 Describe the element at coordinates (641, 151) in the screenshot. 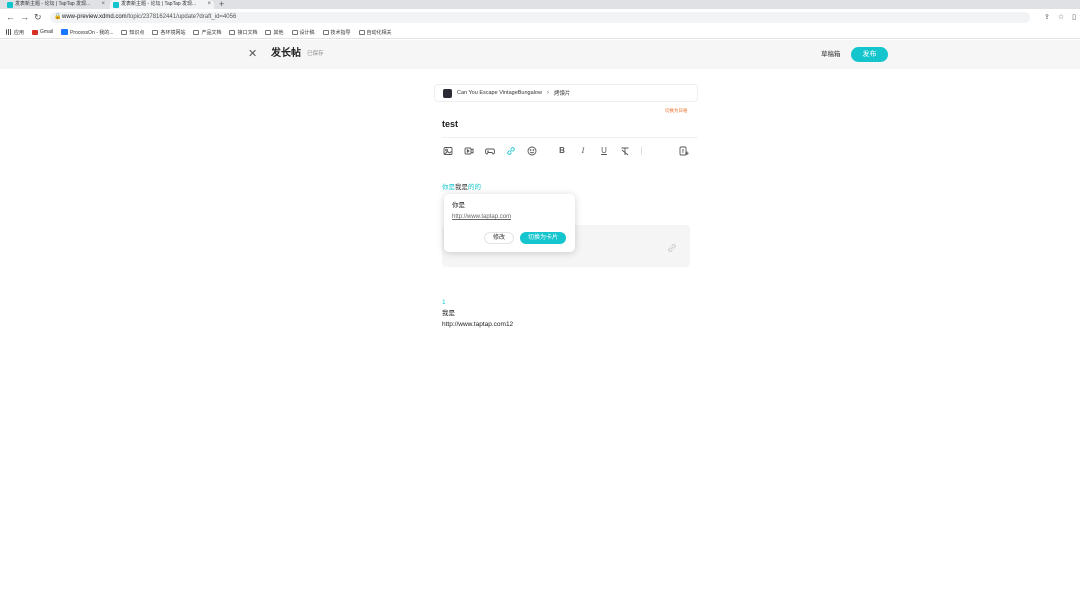

I see `toolbar-divider` at that location.